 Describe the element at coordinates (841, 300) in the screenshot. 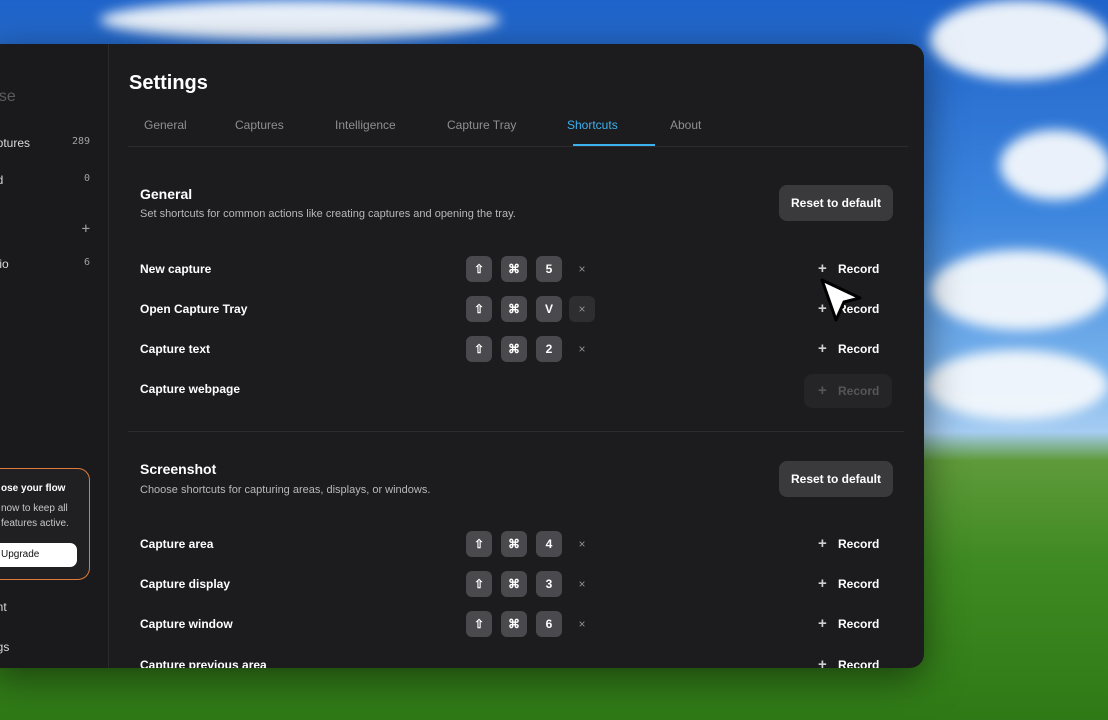

I see `mouse-pointer-icon` at that location.